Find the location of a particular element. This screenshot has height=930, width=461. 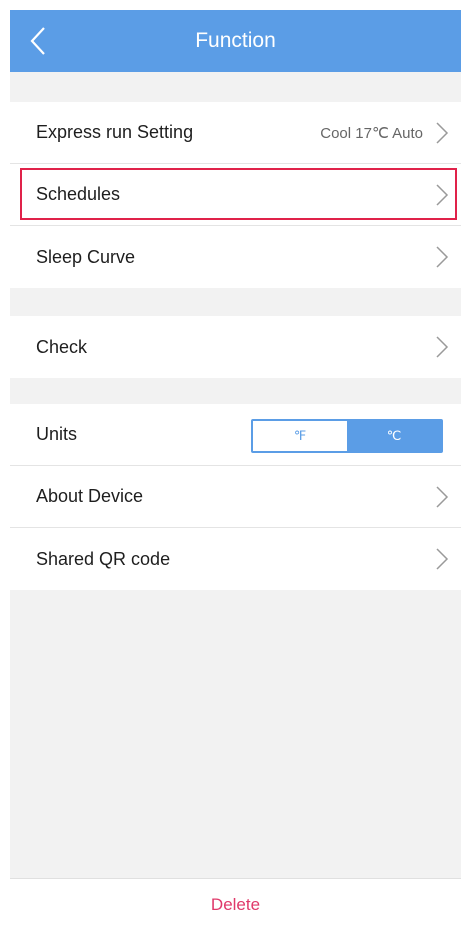

about-device-label: About Device is located at coordinates (90, 496).